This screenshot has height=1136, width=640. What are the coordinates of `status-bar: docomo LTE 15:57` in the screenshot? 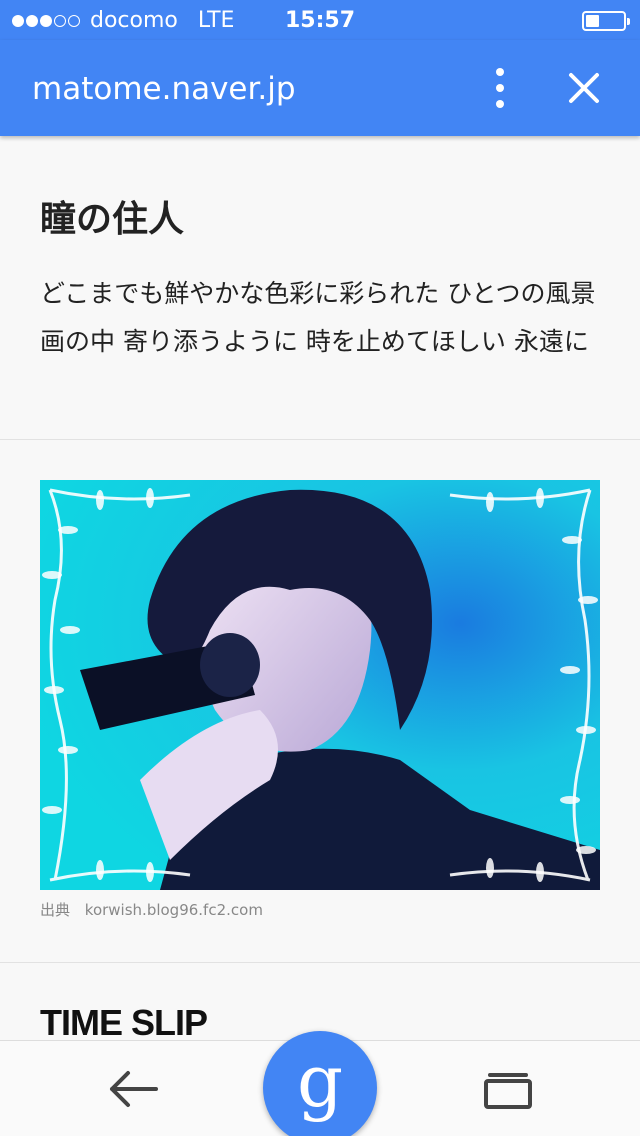 It's located at (320, 20).